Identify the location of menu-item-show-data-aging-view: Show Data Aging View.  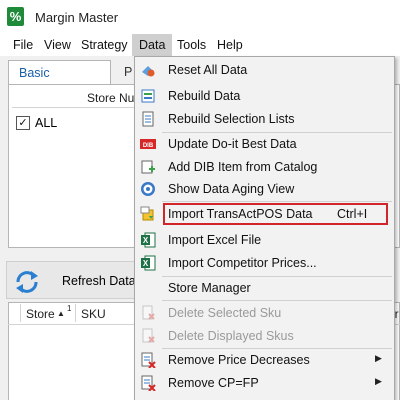
(264, 189).